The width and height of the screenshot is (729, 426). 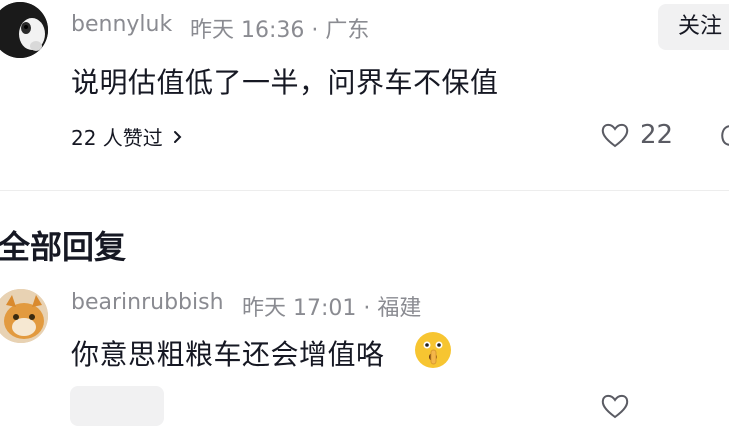 I want to click on next-action-icon, so click(x=723, y=136).